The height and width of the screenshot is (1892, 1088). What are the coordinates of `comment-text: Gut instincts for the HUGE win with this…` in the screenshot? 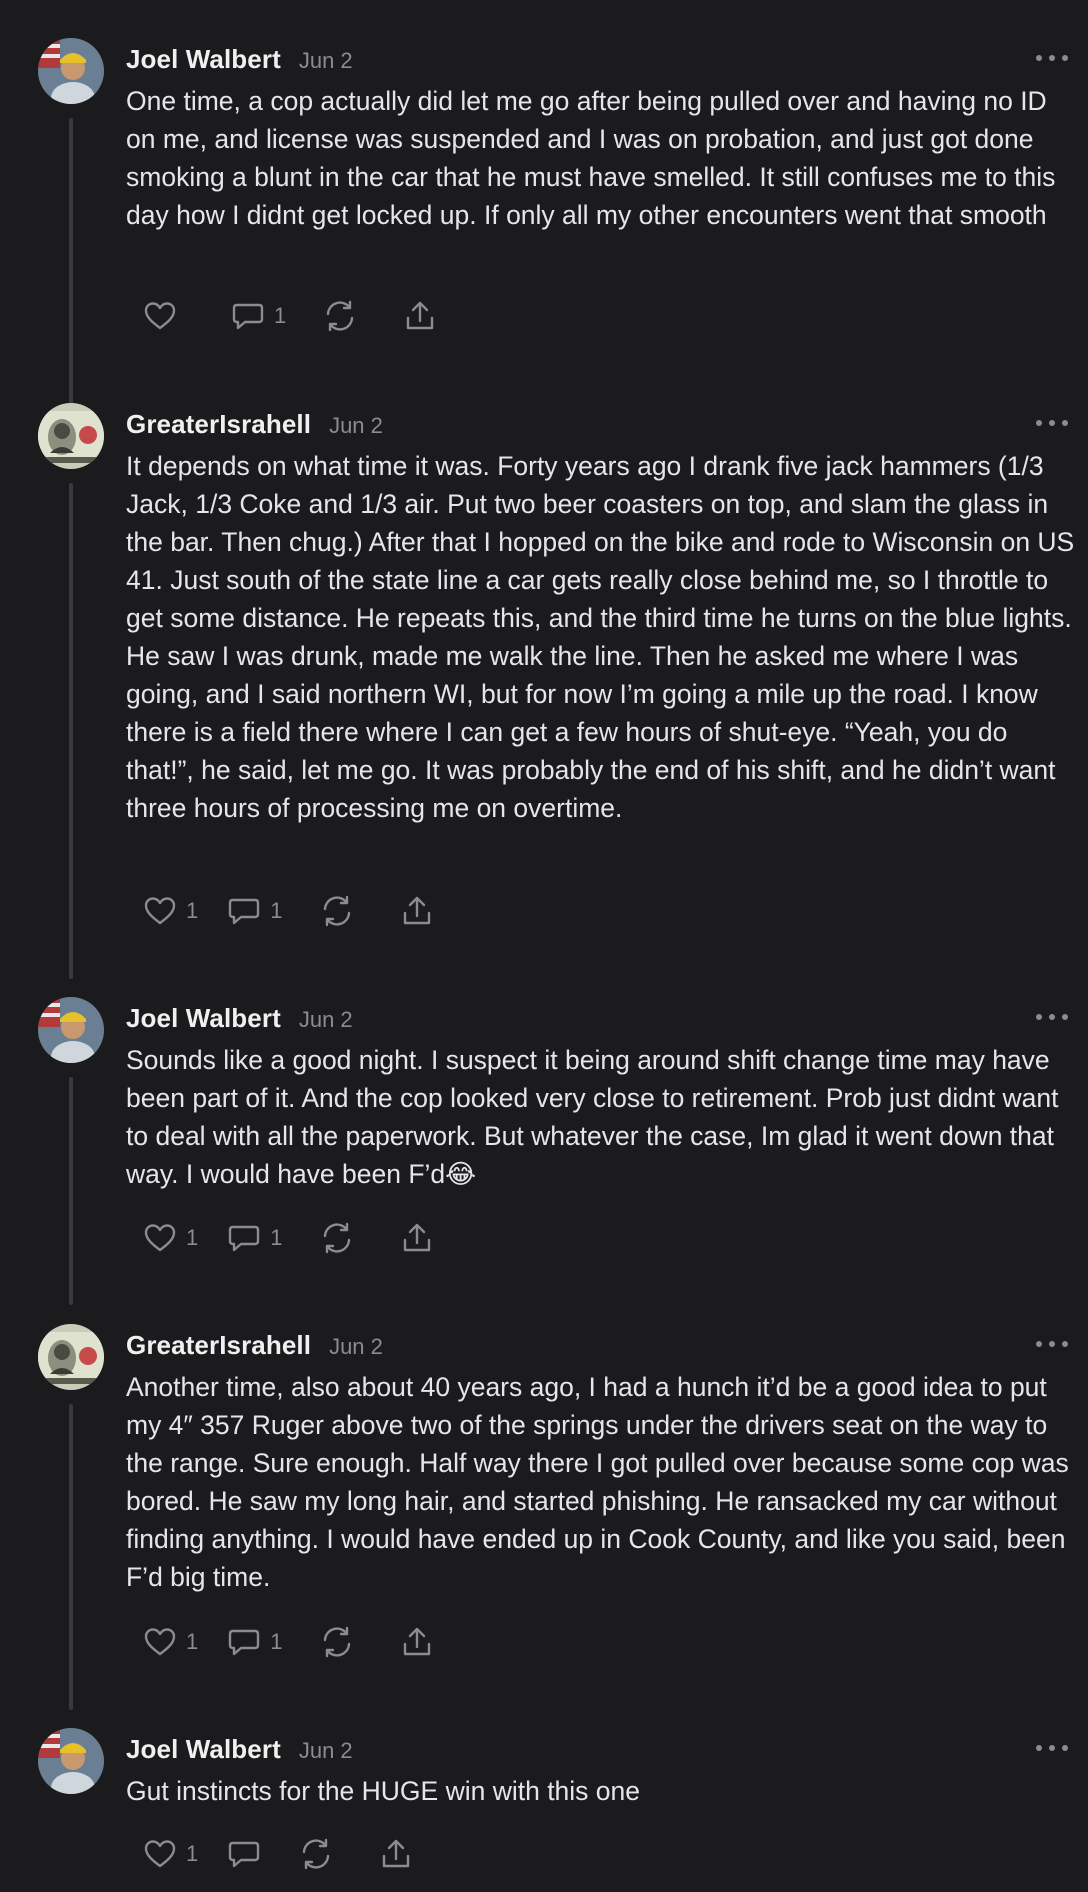 It's located at (383, 1791).